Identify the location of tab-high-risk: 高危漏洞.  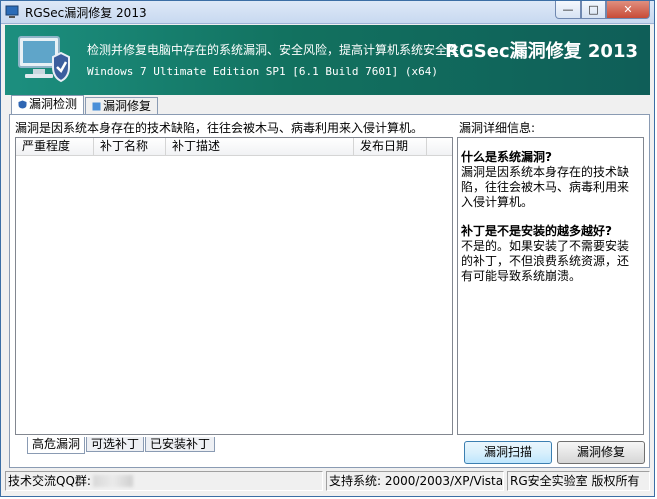
(56, 445).